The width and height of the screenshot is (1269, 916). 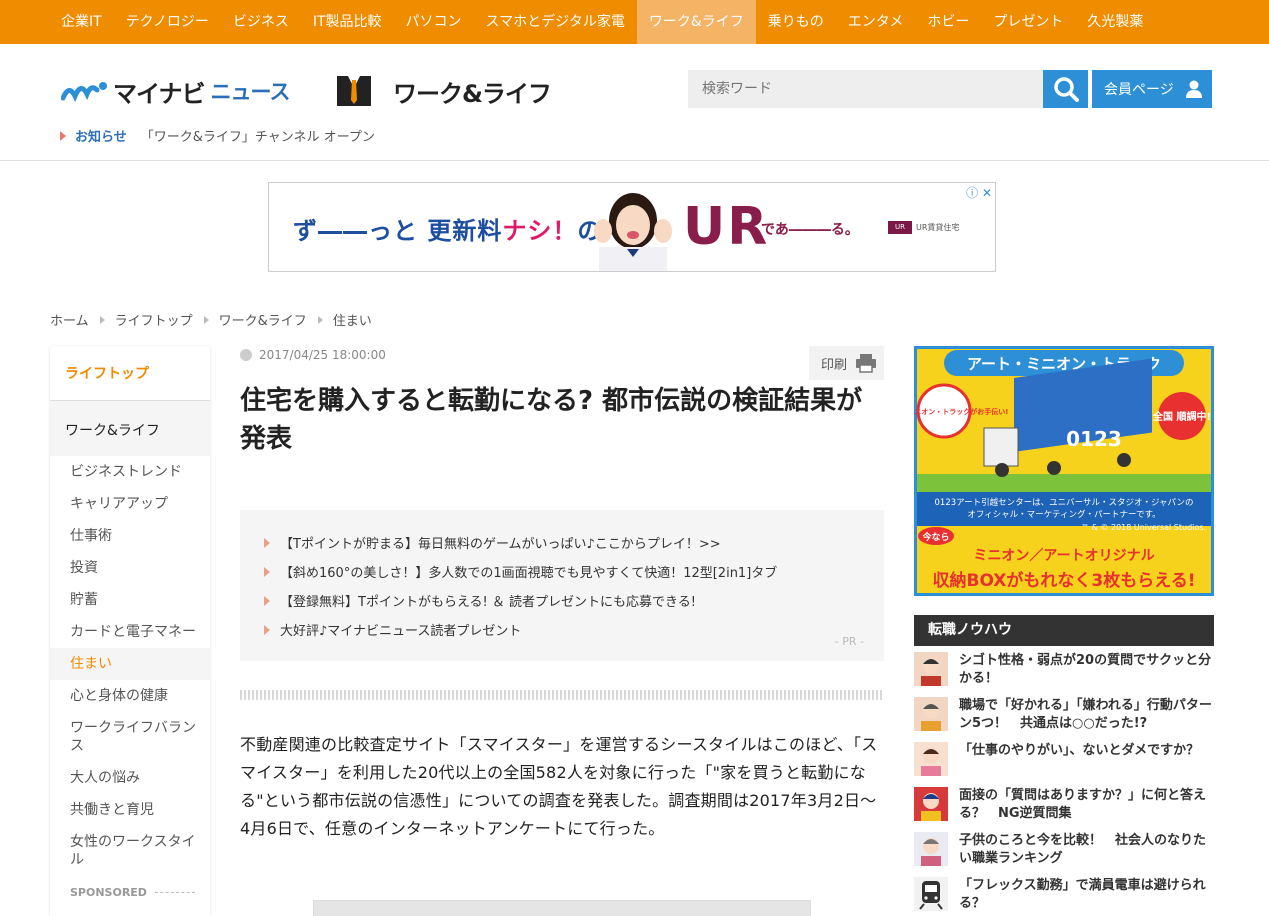 I want to click on member-page-button: 会員ページ, so click(x=1152, y=89).